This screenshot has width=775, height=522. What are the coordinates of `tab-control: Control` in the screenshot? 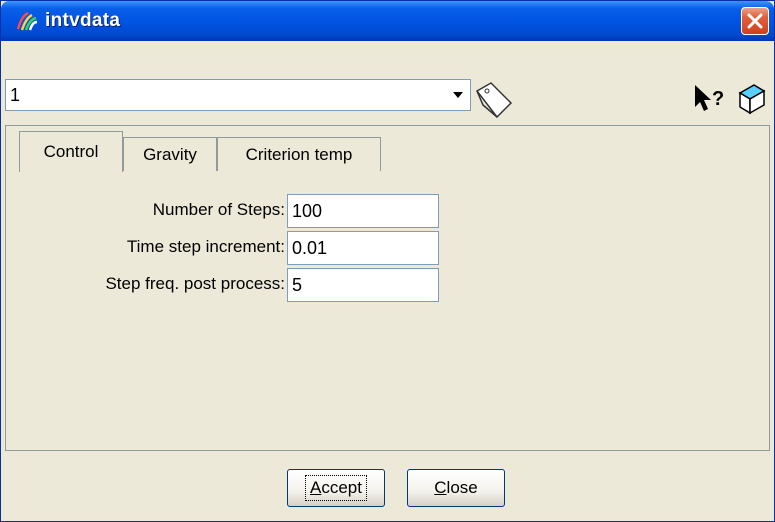 It's located at (71, 151).